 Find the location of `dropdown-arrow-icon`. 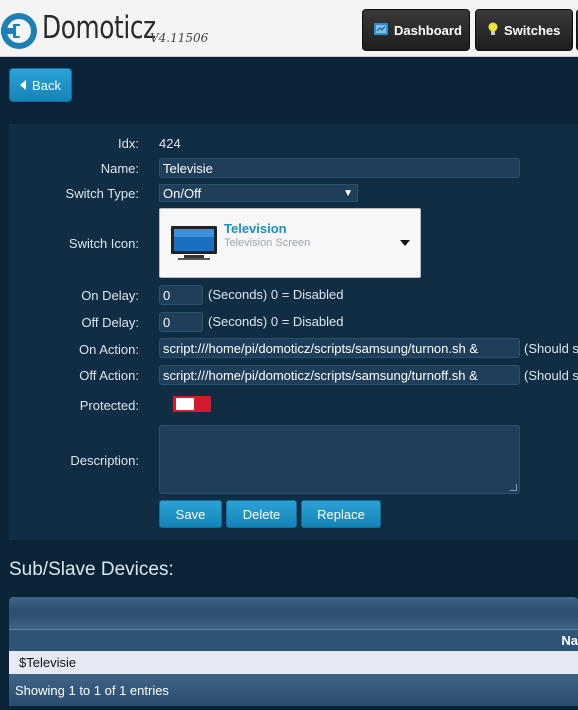

dropdown-arrow-icon is located at coordinates (405, 243).